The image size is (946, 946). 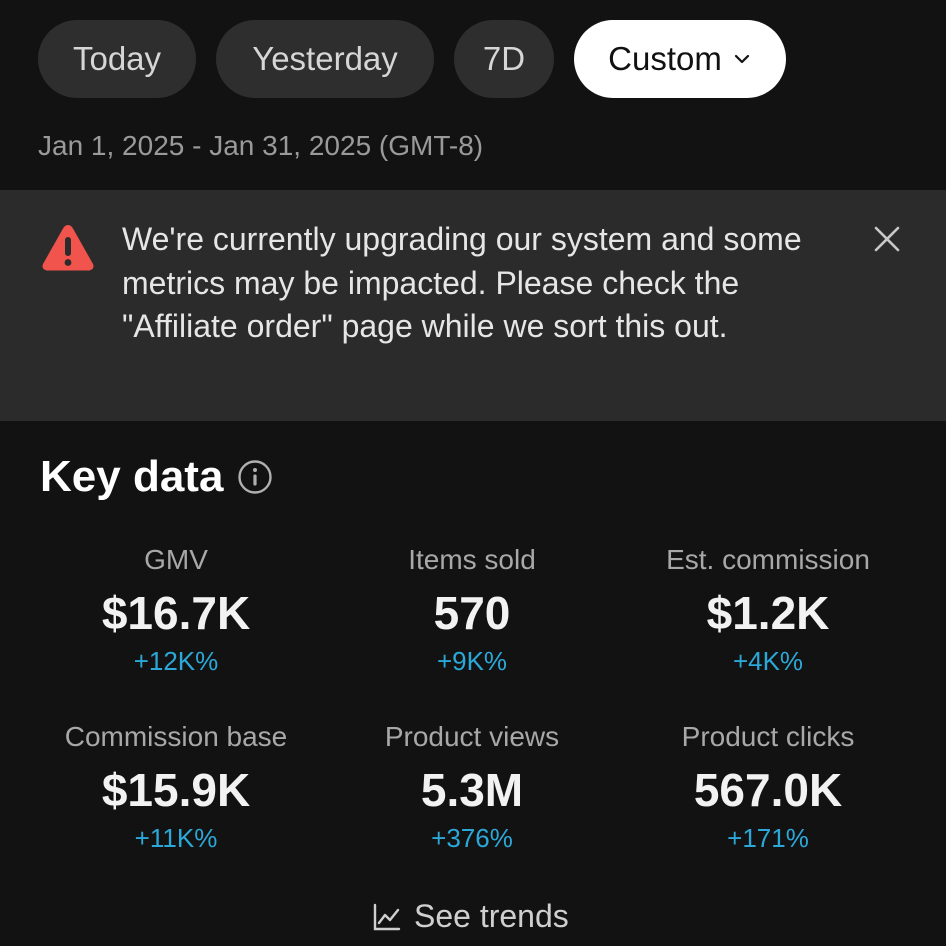 I want to click on filter-custom-dropdown: Custom, so click(x=680, y=59).